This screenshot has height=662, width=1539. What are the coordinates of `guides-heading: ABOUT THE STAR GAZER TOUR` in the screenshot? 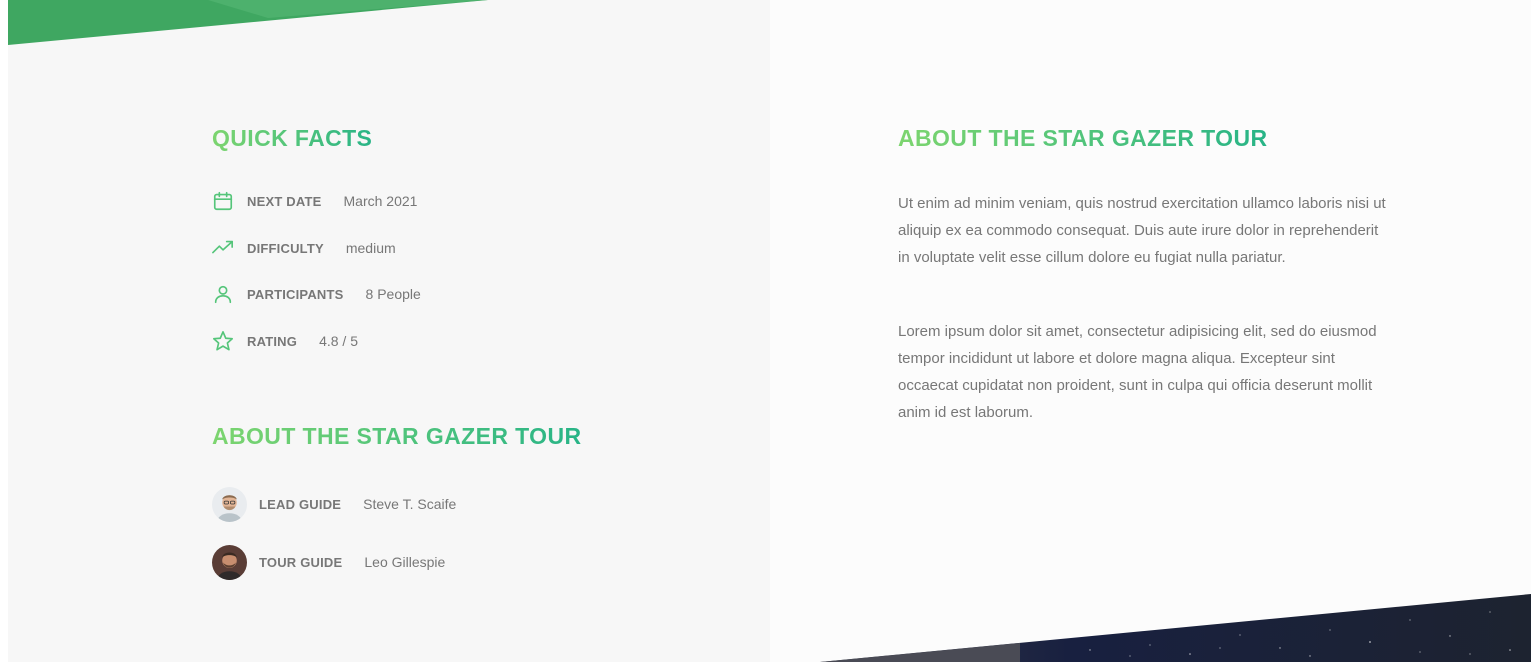 It's located at (397, 436).